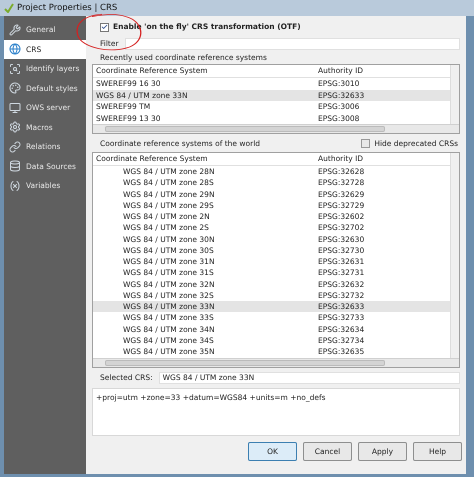  Describe the element at coordinates (15, 127) in the screenshot. I see `gear-icon` at that location.